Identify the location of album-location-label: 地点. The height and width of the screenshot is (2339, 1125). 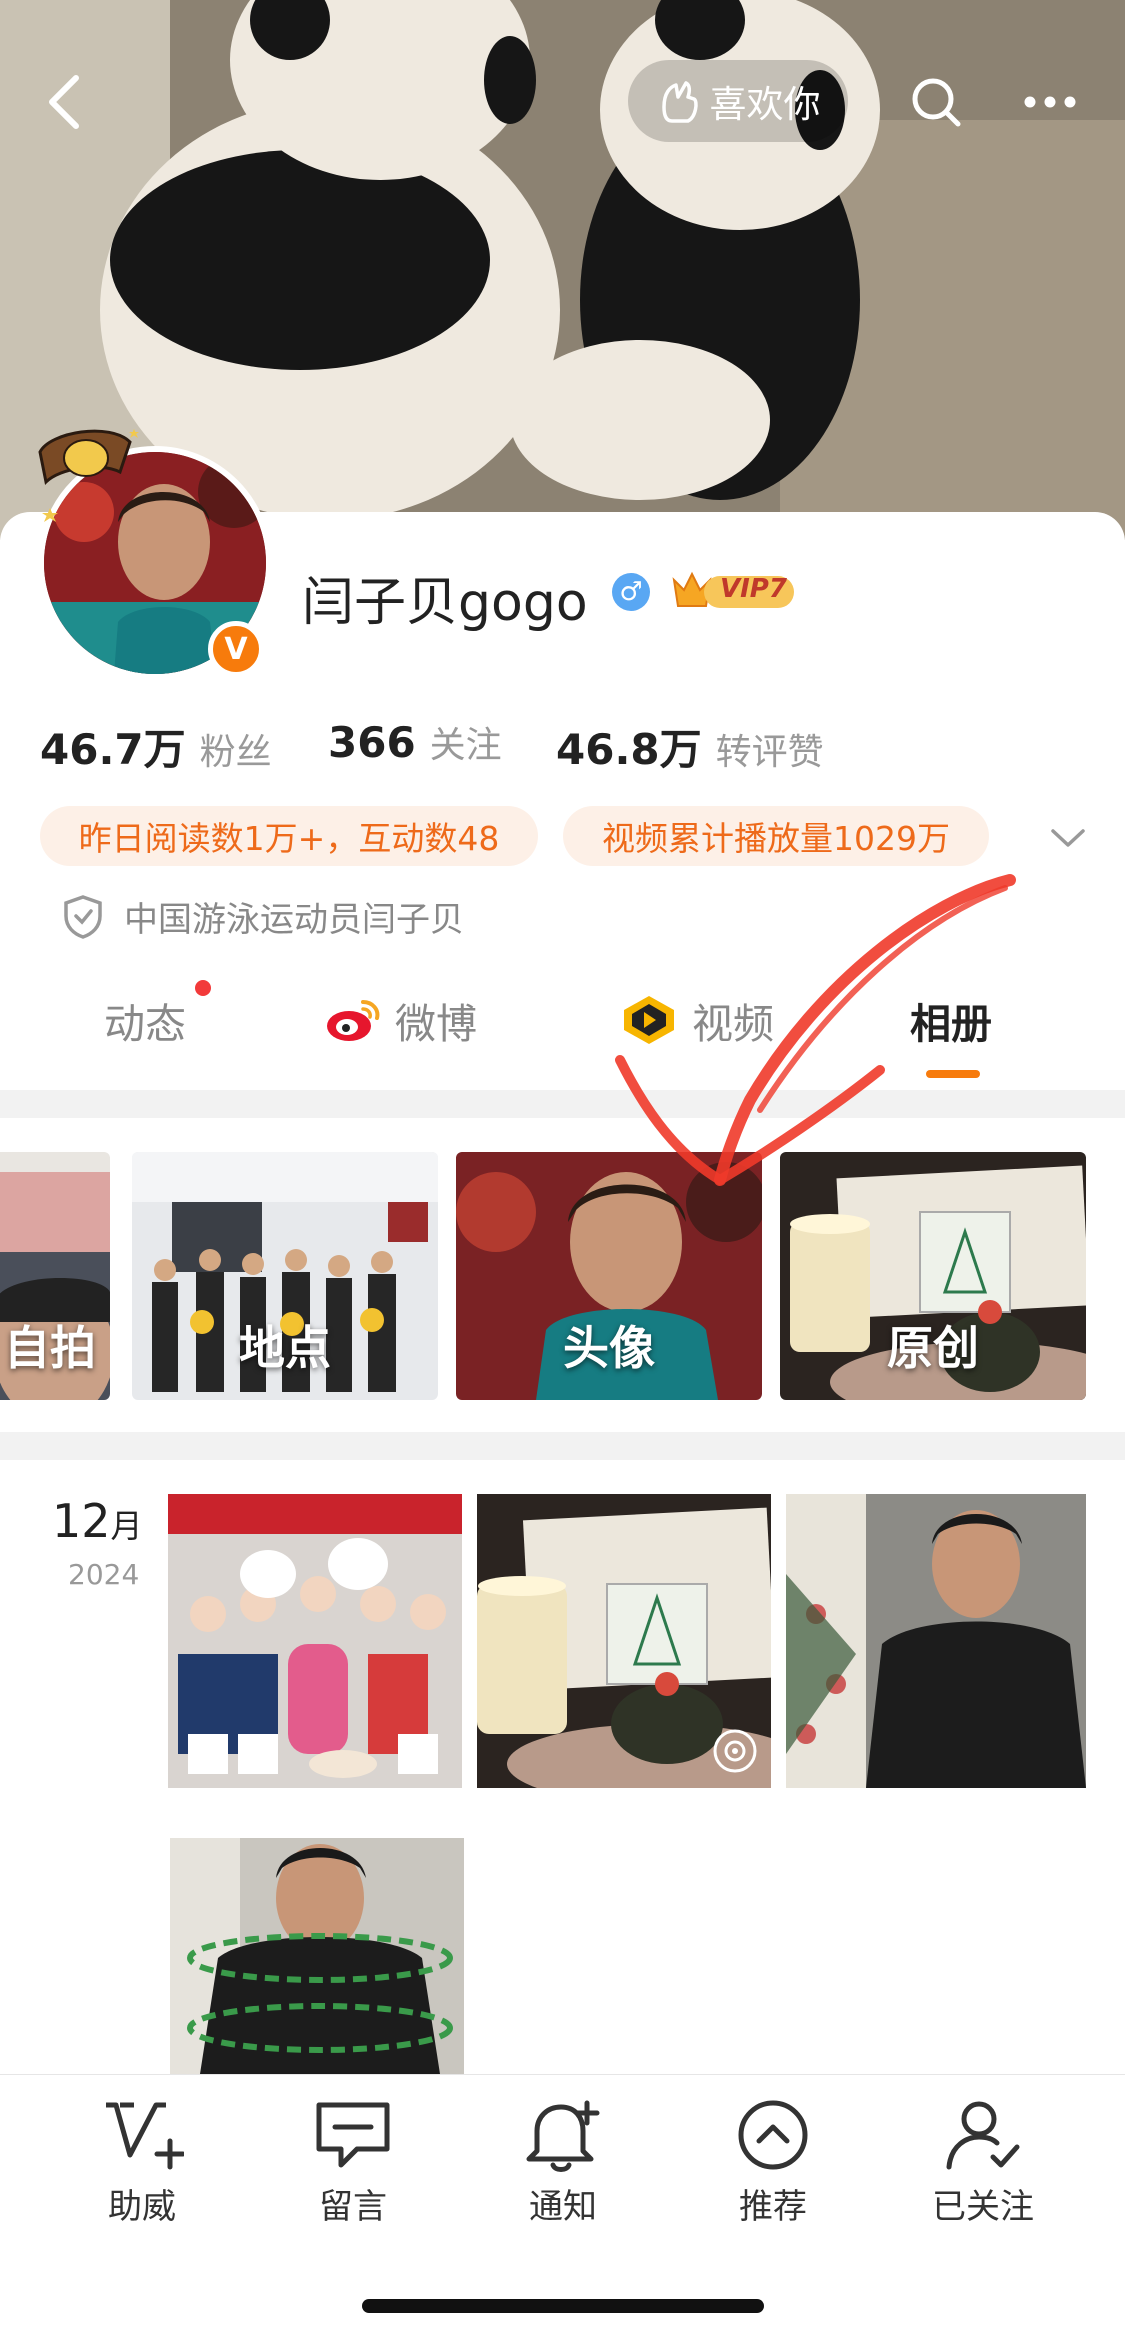
(285, 1348).